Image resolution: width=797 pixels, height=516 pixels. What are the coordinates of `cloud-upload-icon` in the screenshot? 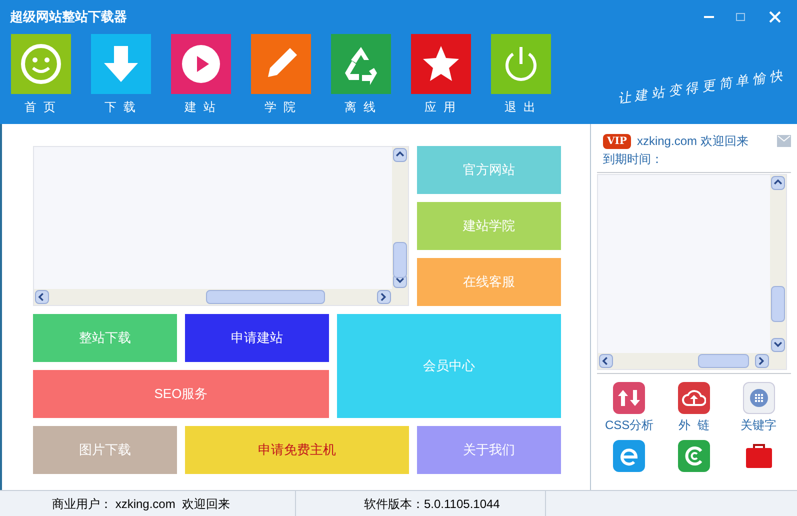 It's located at (694, 398).